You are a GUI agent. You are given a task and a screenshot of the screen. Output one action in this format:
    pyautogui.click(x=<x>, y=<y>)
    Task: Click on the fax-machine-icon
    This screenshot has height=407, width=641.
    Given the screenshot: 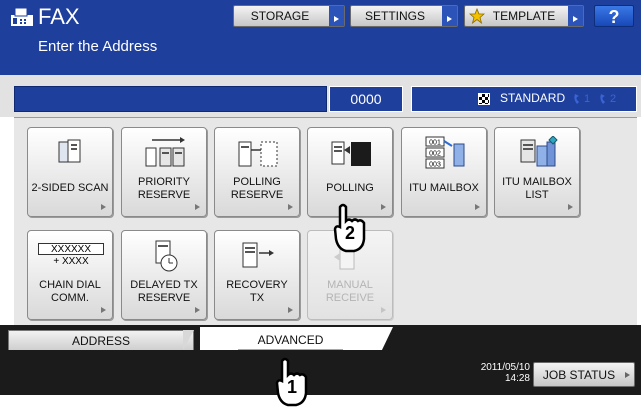 What is the action you would take?
    pyautogui.click(x=22, y=16)
    